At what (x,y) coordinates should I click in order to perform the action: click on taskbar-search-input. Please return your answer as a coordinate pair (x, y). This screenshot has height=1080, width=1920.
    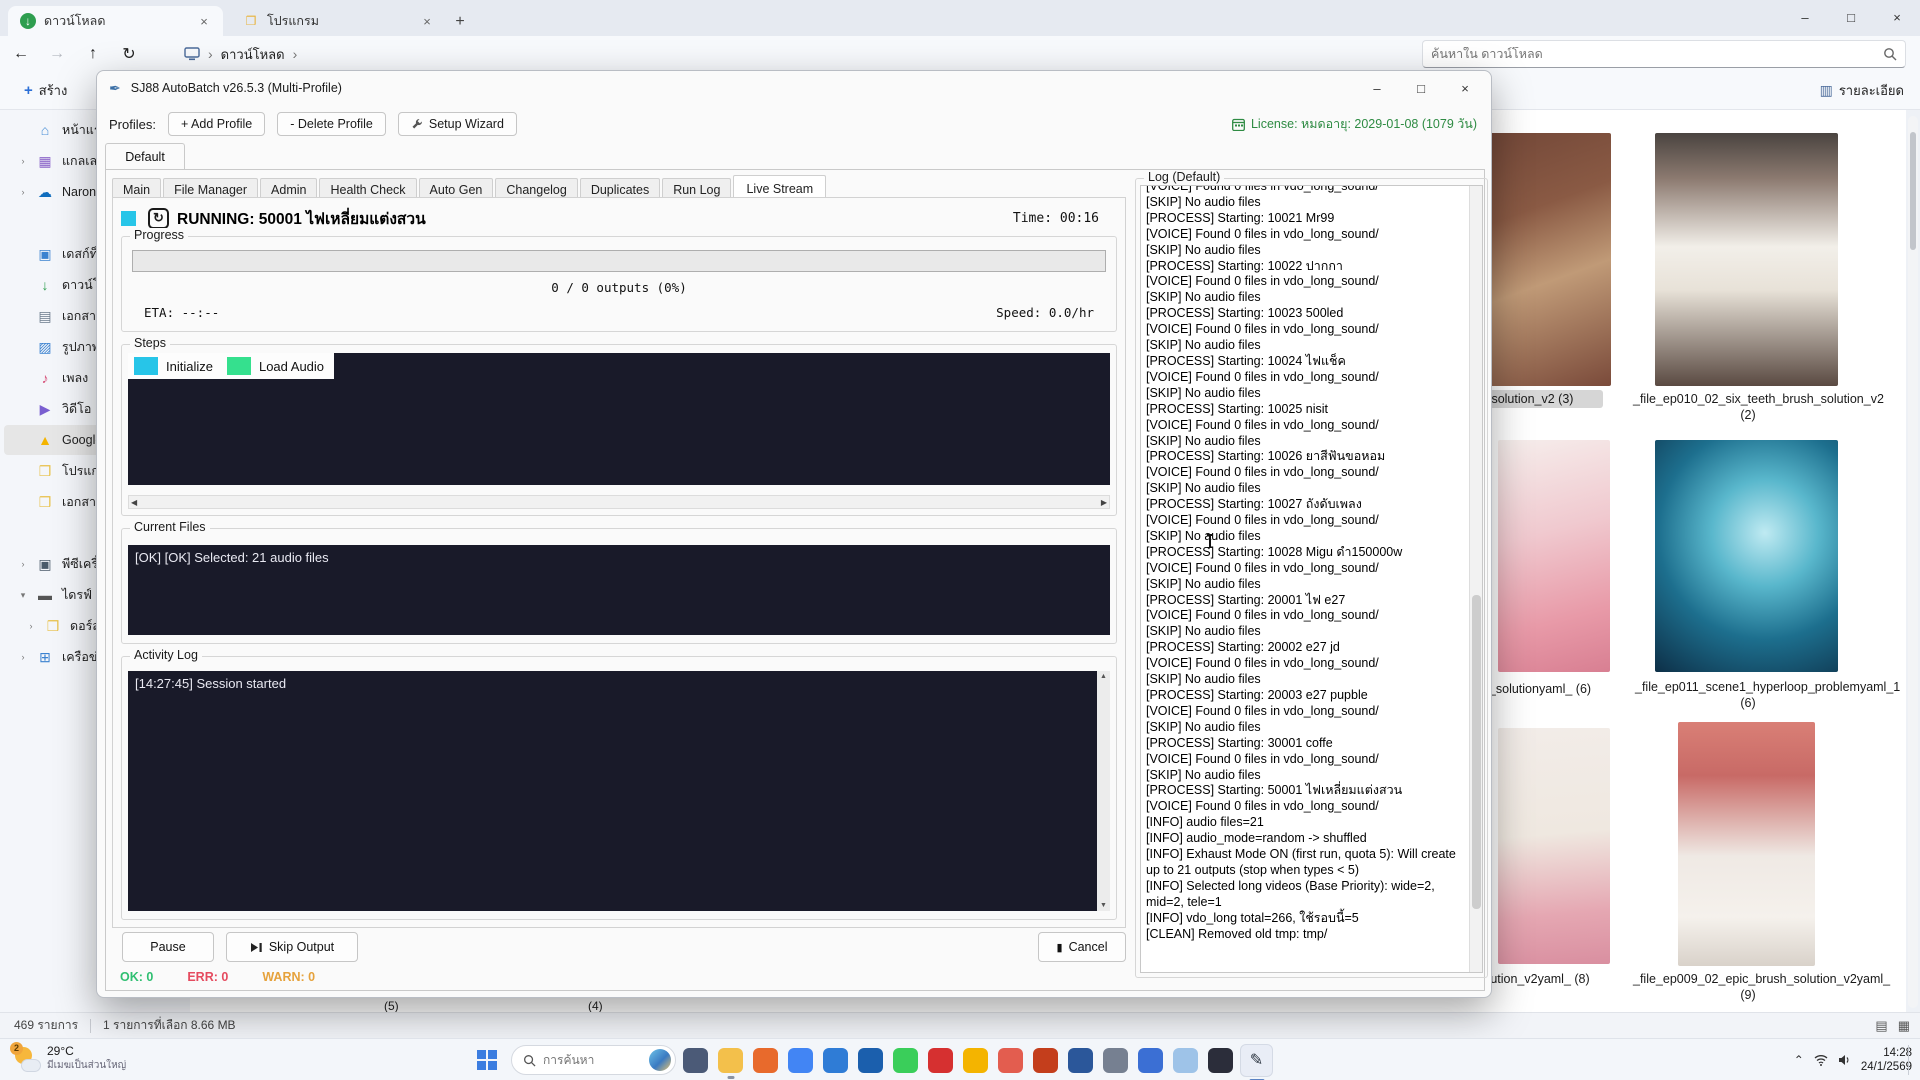
    Looking at the image, I should click on (589, 1060).